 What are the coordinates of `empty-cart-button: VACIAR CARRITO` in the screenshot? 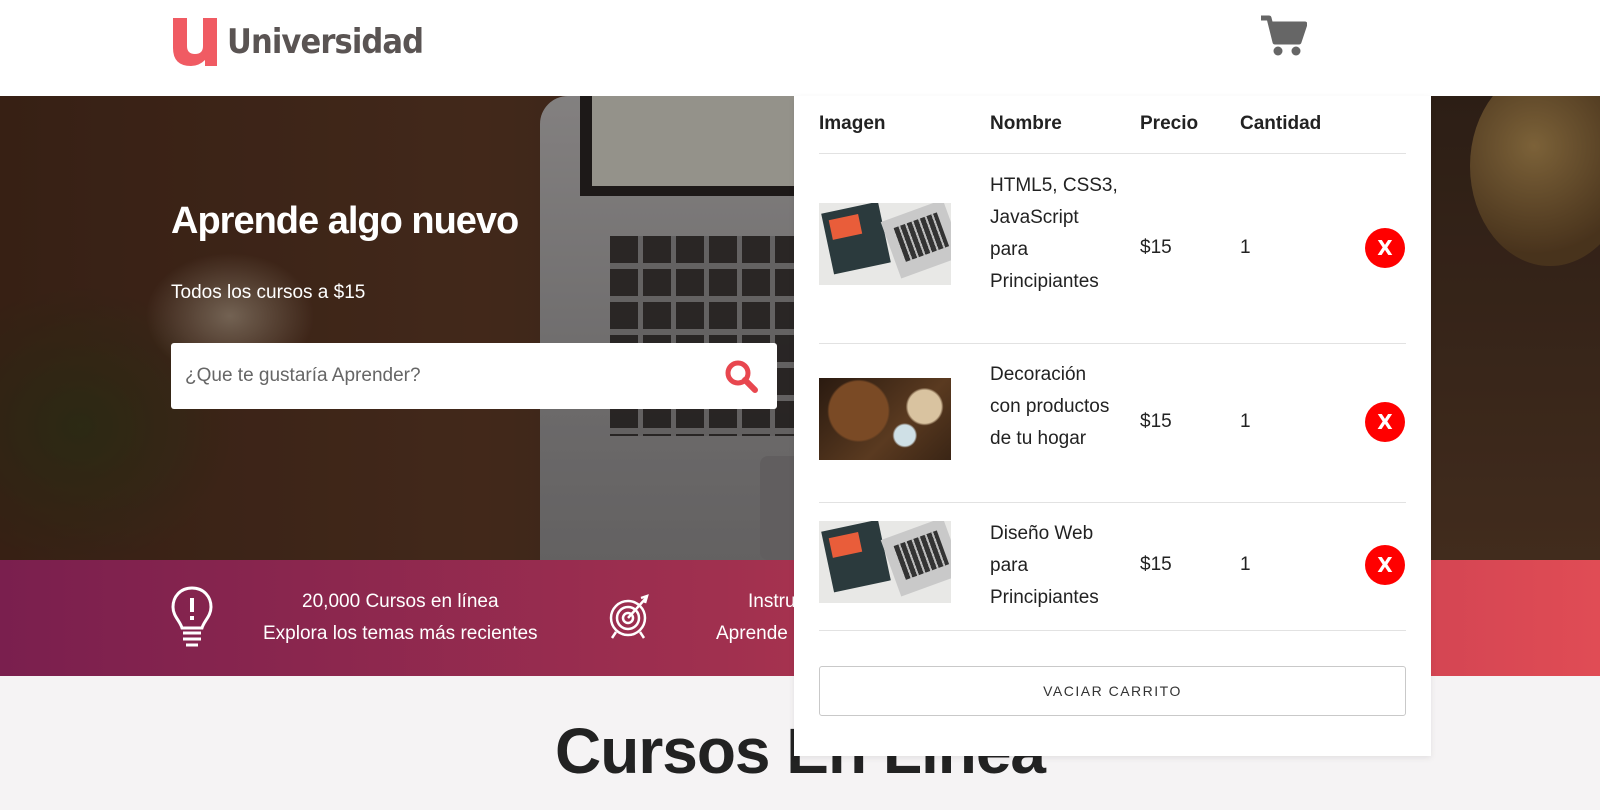 It's located at (1112, 691).